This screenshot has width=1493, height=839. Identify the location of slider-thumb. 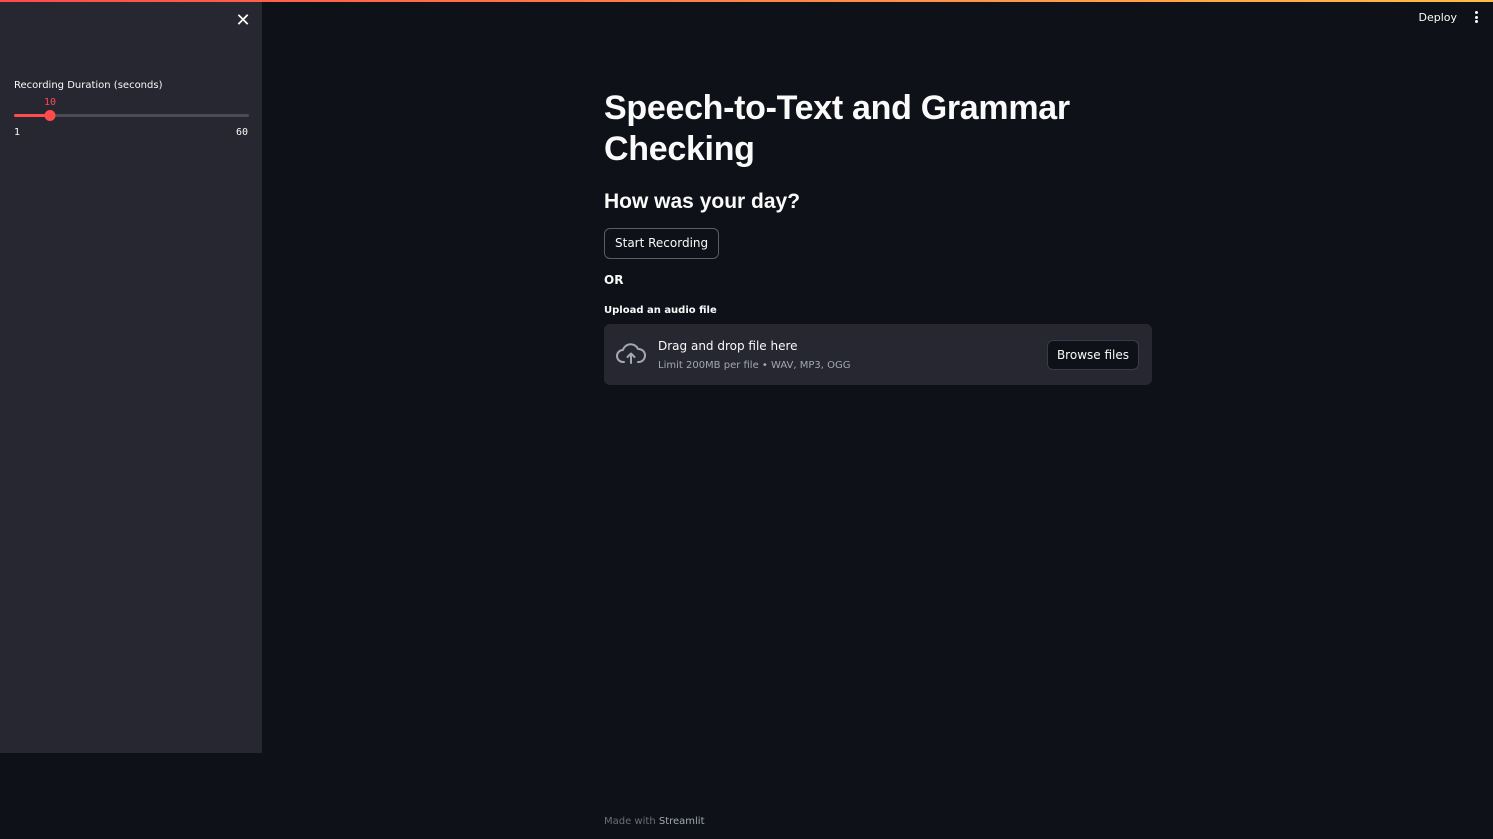
(50, 115).